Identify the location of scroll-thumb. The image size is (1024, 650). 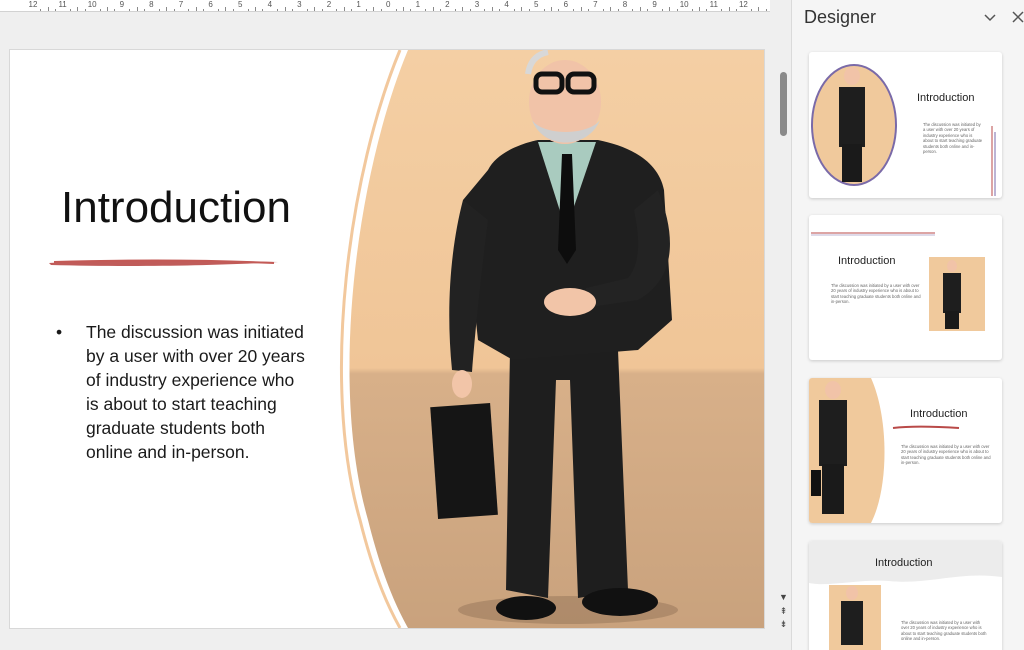
(783, 104).